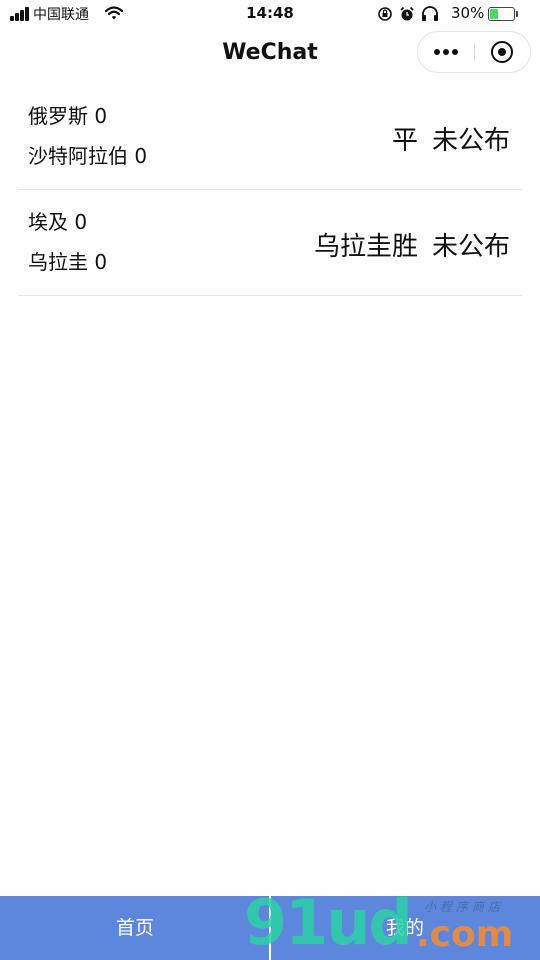 Image resolution: width=540 pixels, height=960 pixels. What do you see at coordinates (468, 13) in the screenshot?
I see `battery-percentage: 30%` at bounding box center [468, 13].